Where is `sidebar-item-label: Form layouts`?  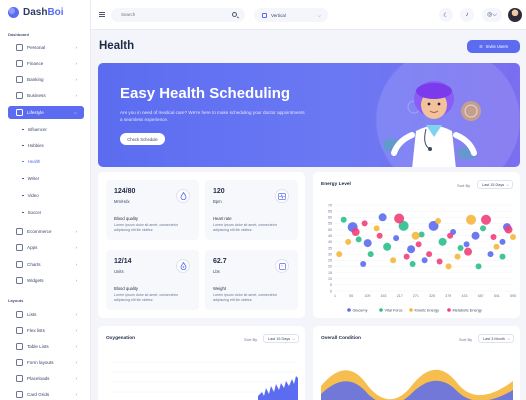 sidebar-item-label: Form layouts is located at coordinates (40, 362).